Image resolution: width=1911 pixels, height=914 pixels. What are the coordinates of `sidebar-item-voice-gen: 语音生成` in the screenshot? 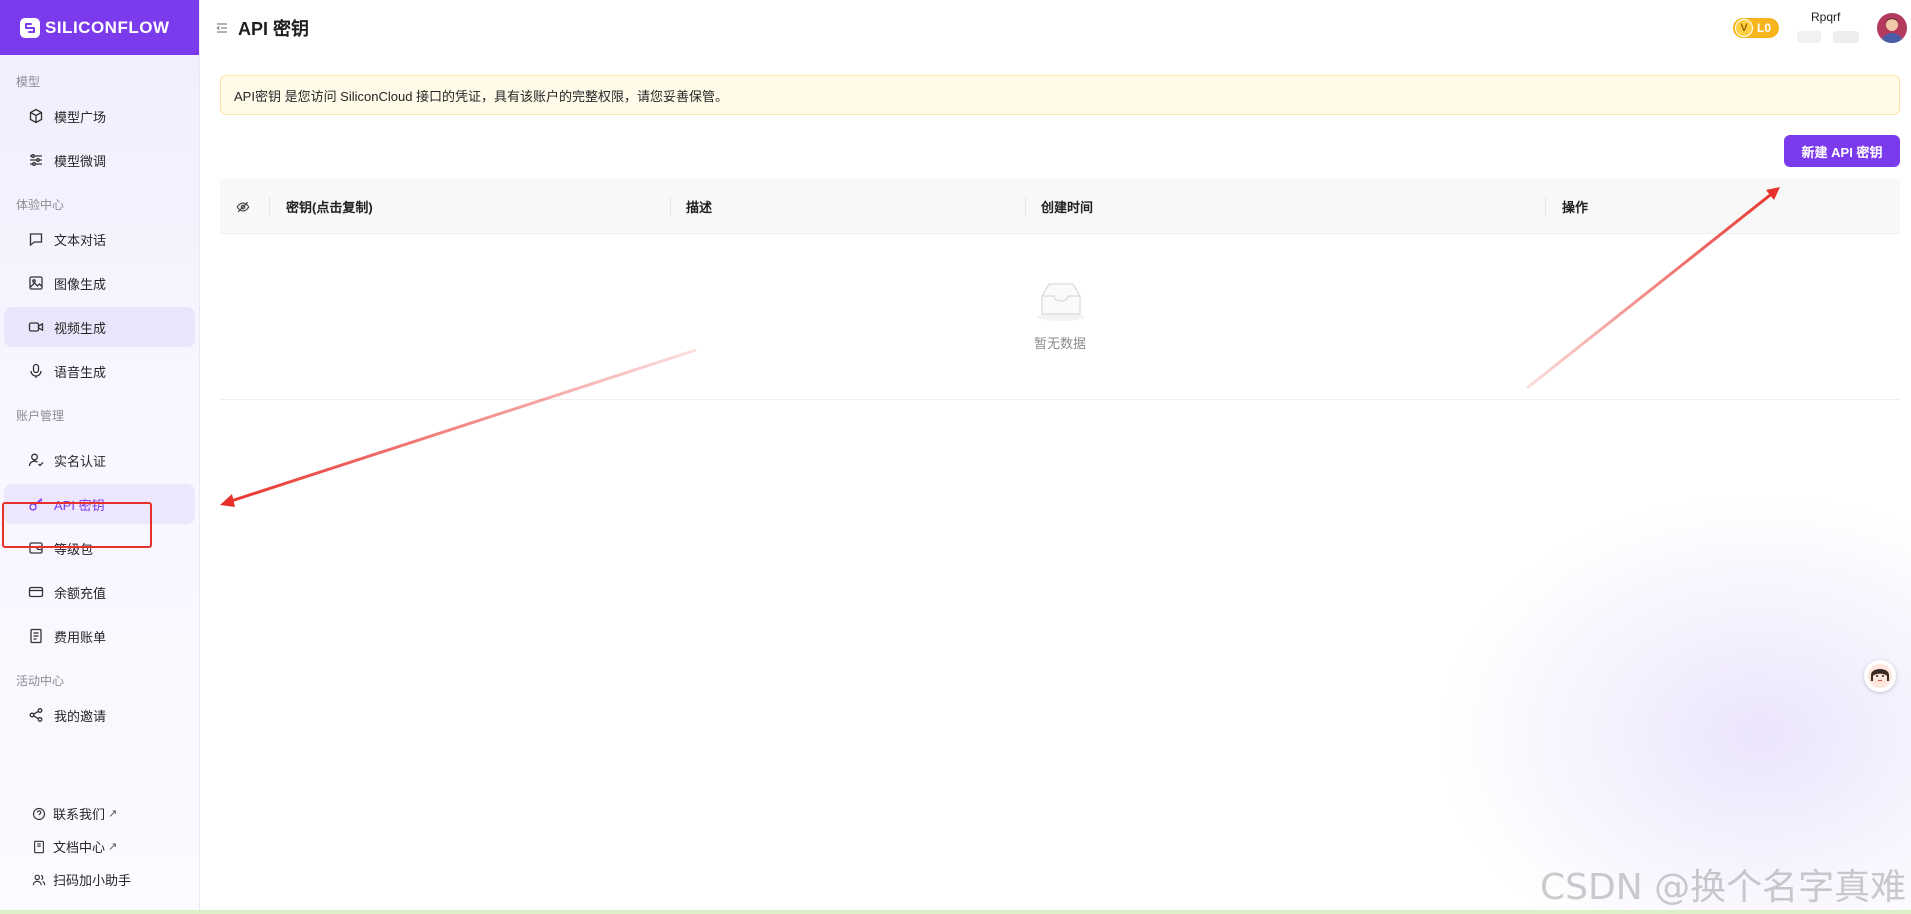 It's located at (99, 371).